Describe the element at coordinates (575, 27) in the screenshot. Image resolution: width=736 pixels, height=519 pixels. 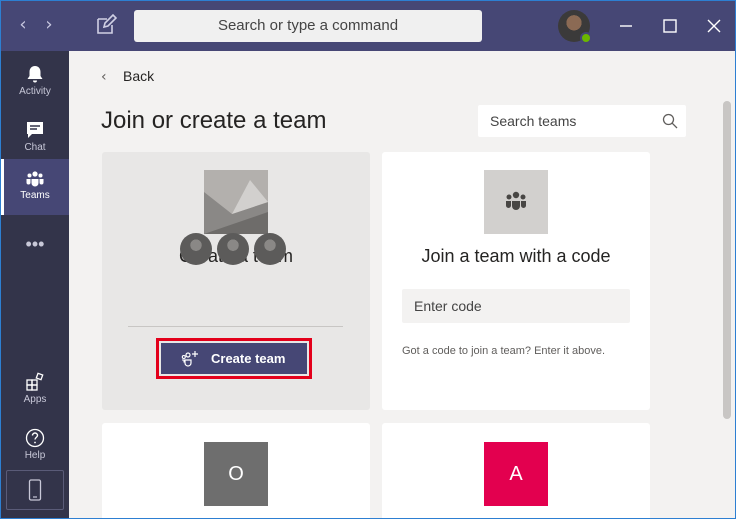
I see `user-avatar` at that location.